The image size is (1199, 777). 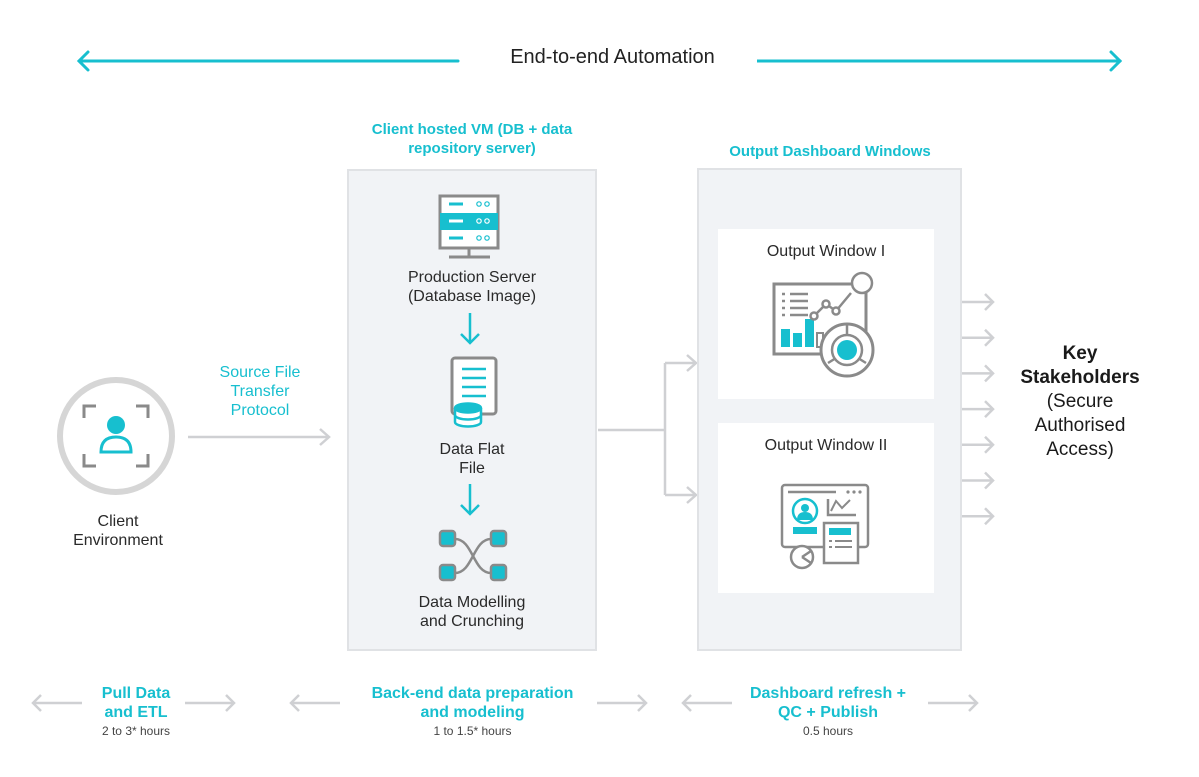 What do you see at coordinates (118, 540) in the screenshot?
I see `client-label-line2: Environment` at bounding box center [118, 540].